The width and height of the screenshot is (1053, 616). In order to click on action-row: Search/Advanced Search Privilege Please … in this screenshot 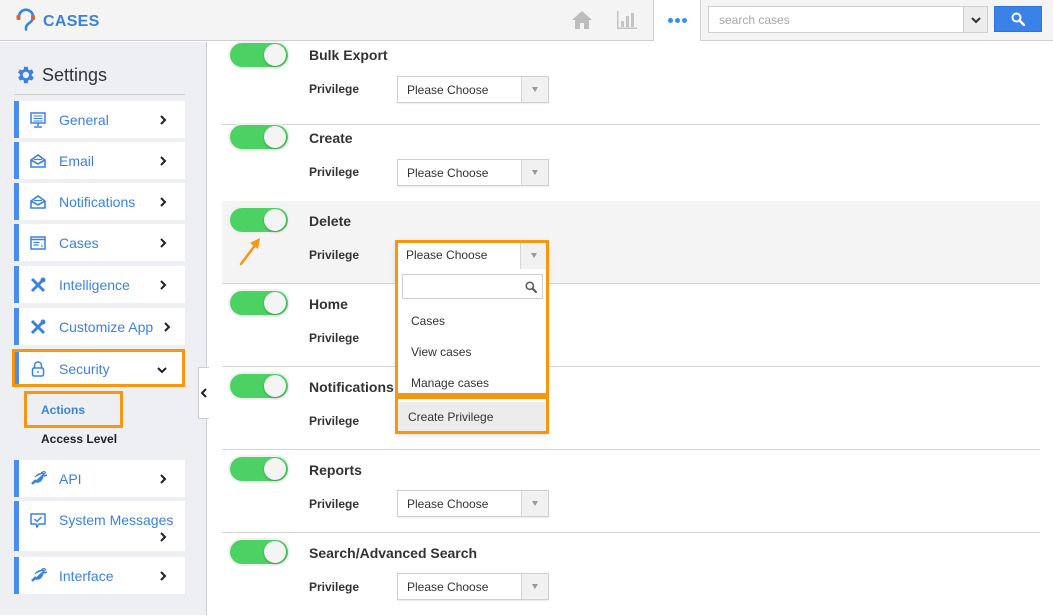, I will do `click(631, 574)`.